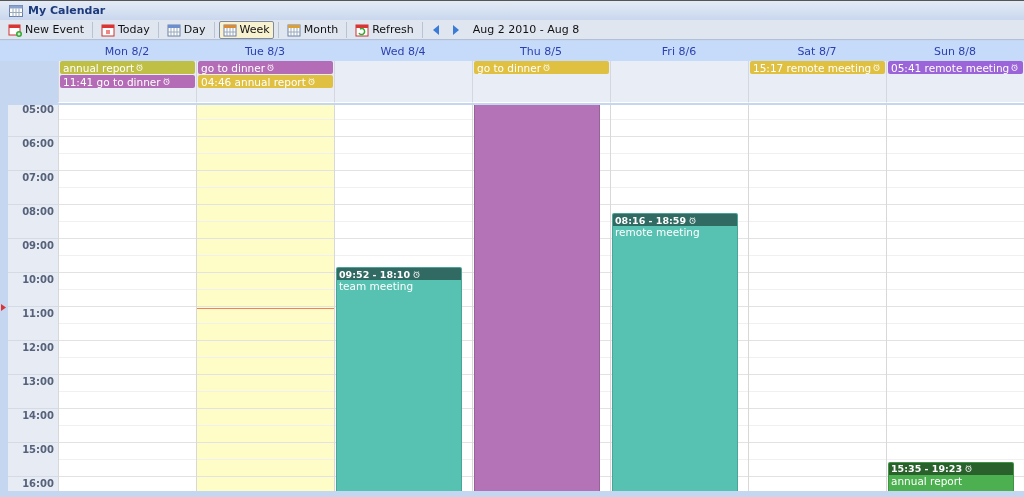 The image size is (1024, 497). Describe the element at coordinates (526, 29) in the screenshot. I see `date-range: Aug 2 2010 - Aug 8` at that location.